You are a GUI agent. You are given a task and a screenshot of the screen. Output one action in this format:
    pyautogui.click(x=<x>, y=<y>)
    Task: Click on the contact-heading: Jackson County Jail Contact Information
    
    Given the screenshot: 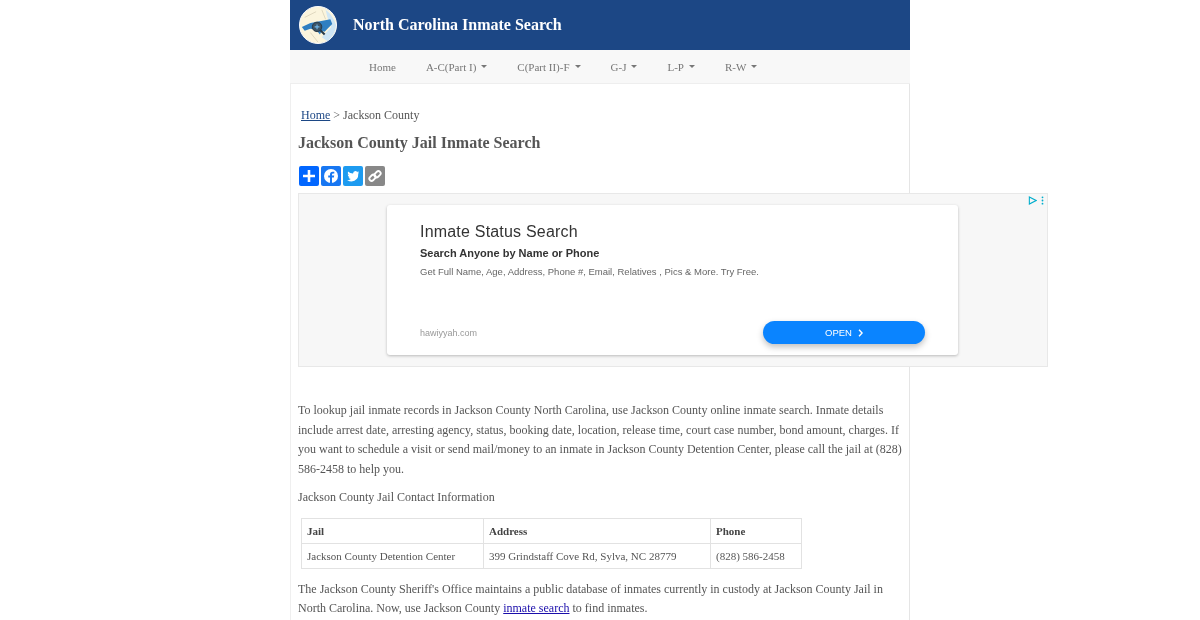 What is the action you would take?
    pyautogui.click(x=397, y=497)
    